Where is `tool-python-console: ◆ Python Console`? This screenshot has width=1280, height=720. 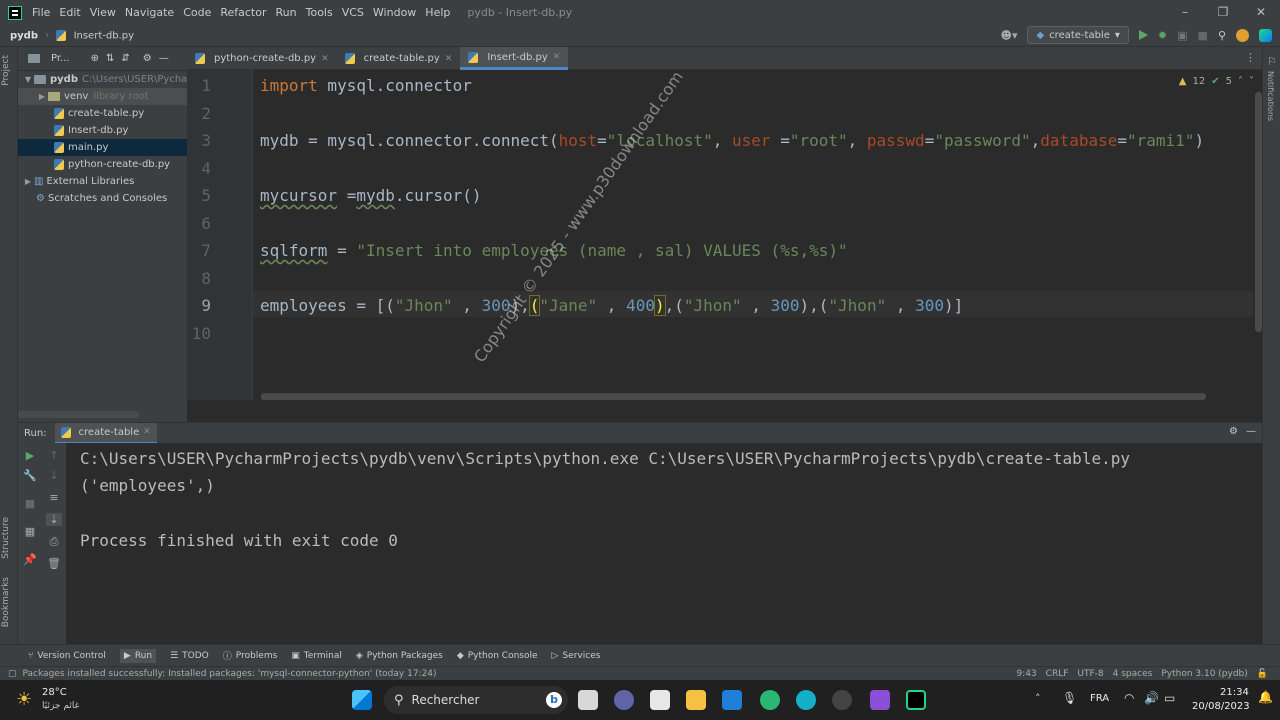 tool-python-console: ◆ Python Console is located at coordinates (497, 656).